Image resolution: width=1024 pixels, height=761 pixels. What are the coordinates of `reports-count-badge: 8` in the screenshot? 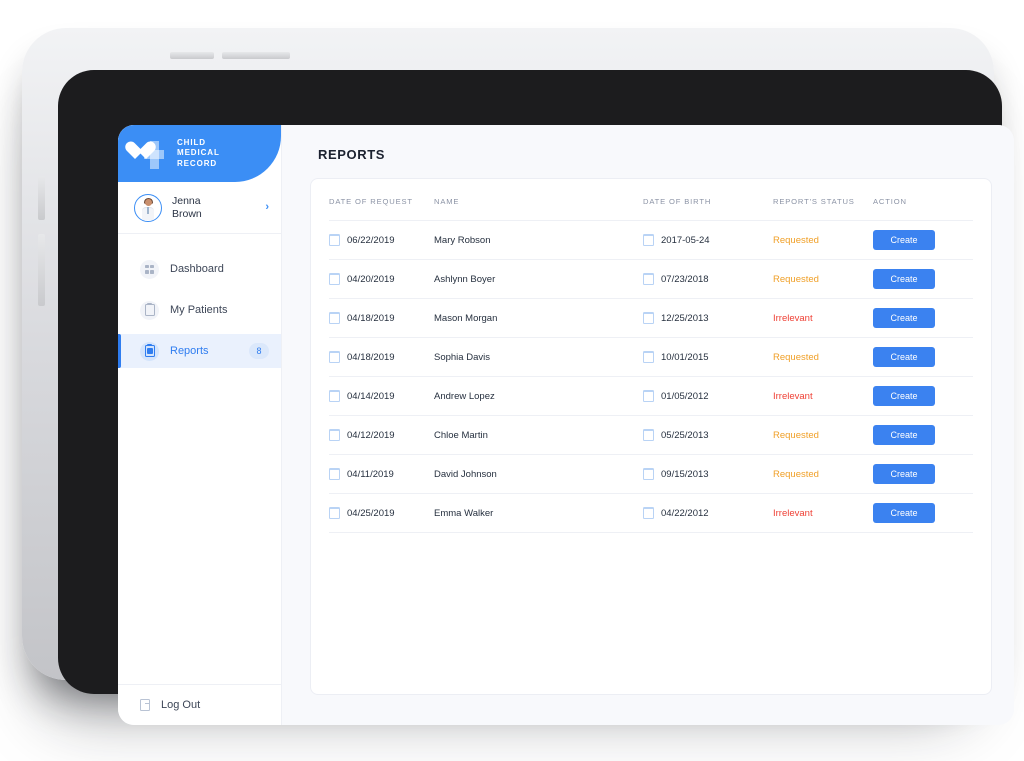 It's located at (259, 351).